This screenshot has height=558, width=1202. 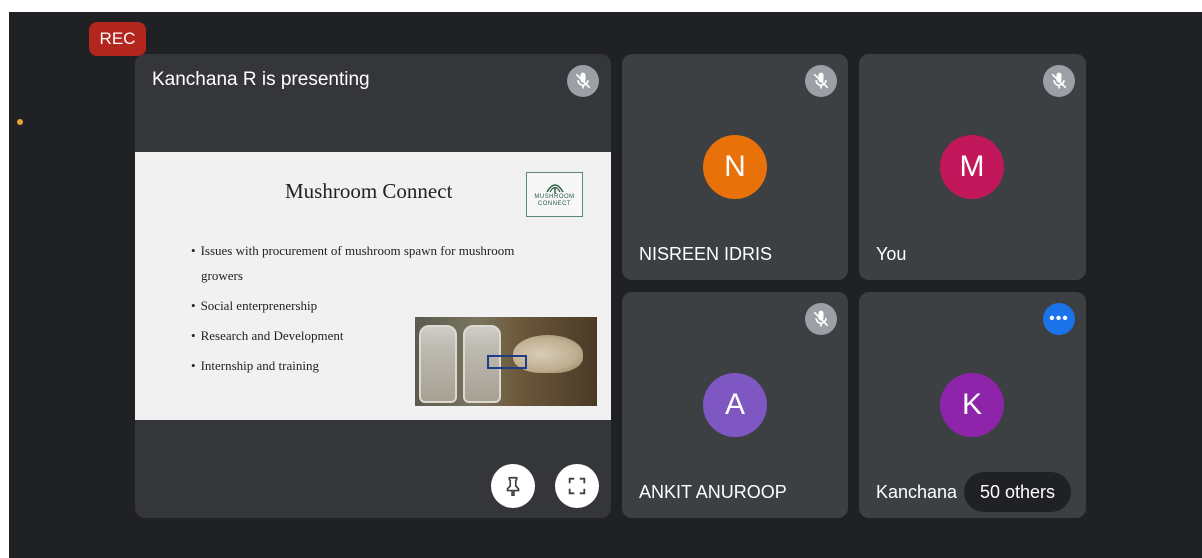 I want to click on slide-heading: Mushroom Connect, so click(x=369, y=191).